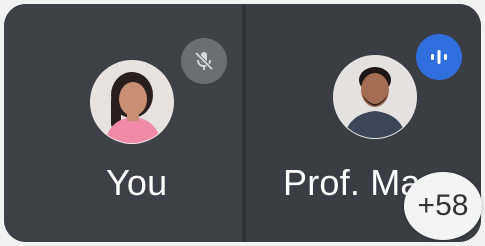 Image resolution: width=485 pixels, height=246 pixels. Describe the element at coordinates (204, 61) in the screenshot. I see `mic-off-icon` at that location.